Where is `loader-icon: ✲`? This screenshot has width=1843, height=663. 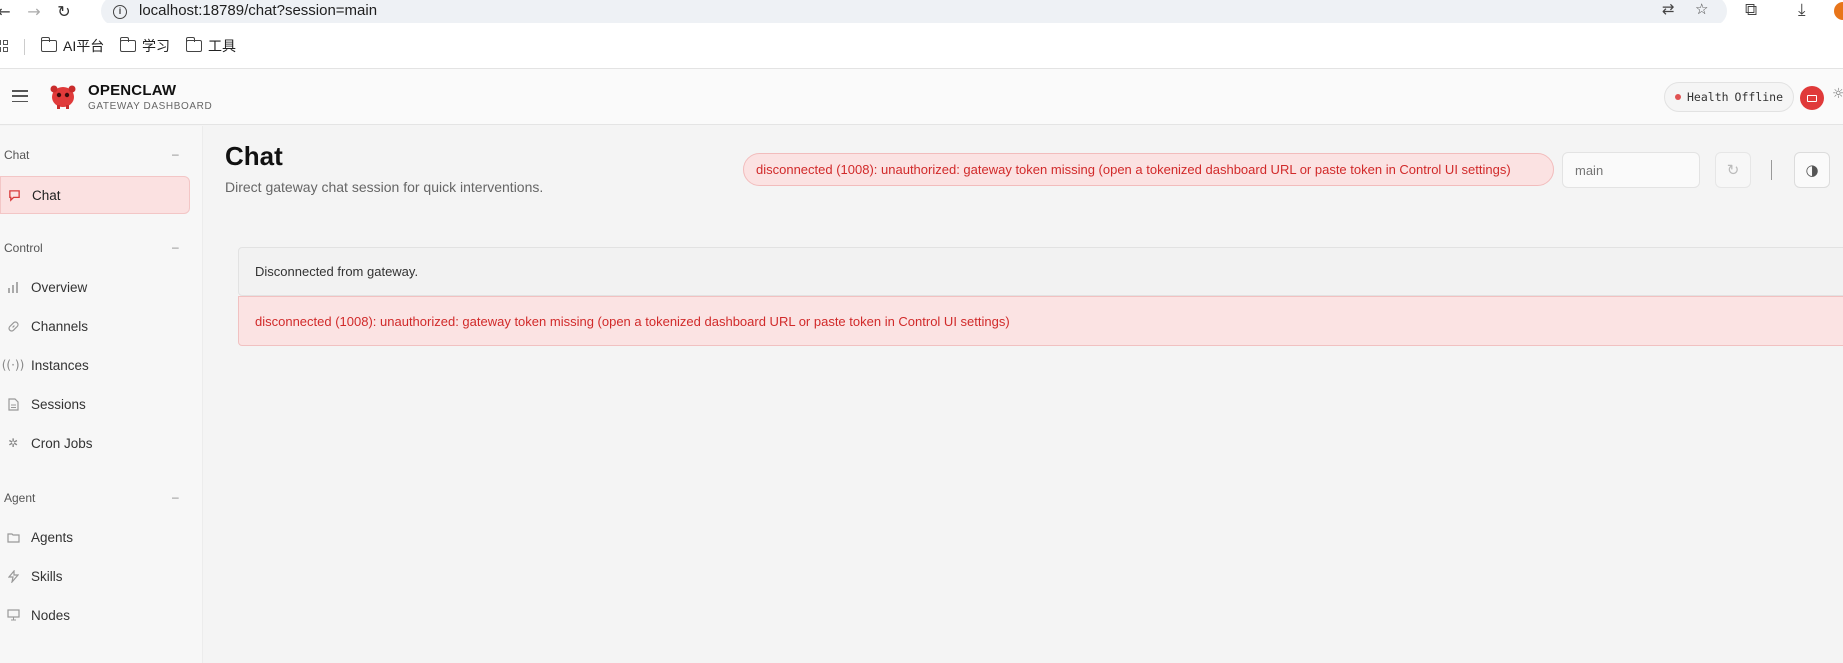 loader-icon: ✲ is located at coordinates (13, 443).